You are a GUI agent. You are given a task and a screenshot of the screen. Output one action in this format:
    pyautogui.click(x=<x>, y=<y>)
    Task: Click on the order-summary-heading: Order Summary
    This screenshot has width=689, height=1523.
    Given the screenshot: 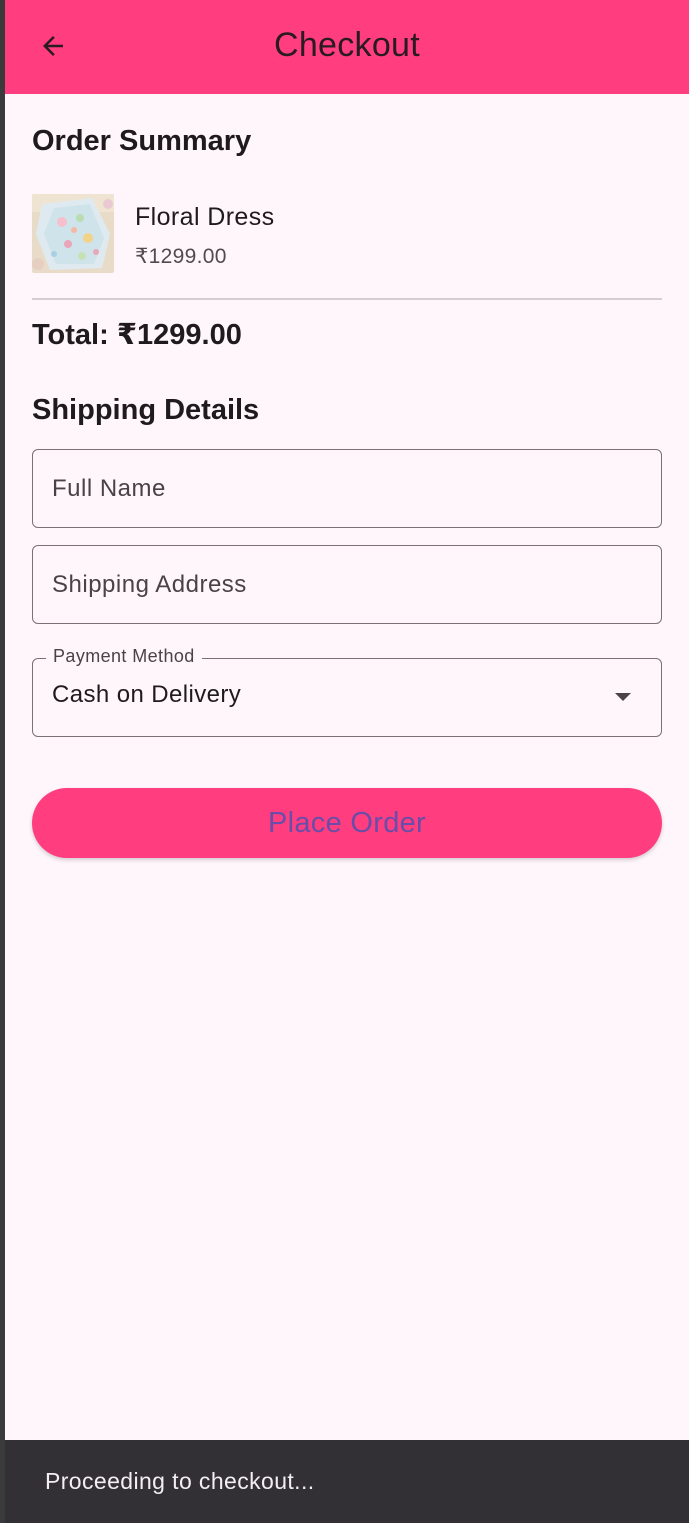 What is the action you would take?
    pyautogui.click(x=142, y=141)
    